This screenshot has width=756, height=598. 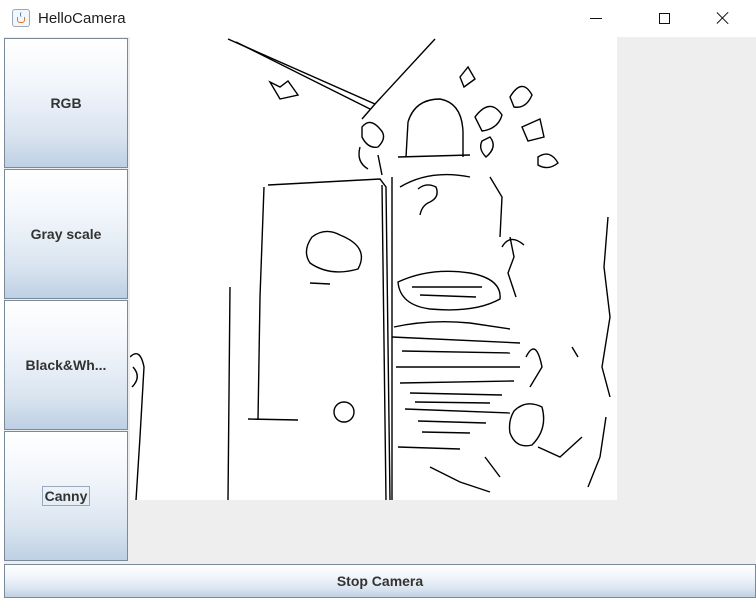 I want to click on maximize-icon, so click(x=664, y=18).